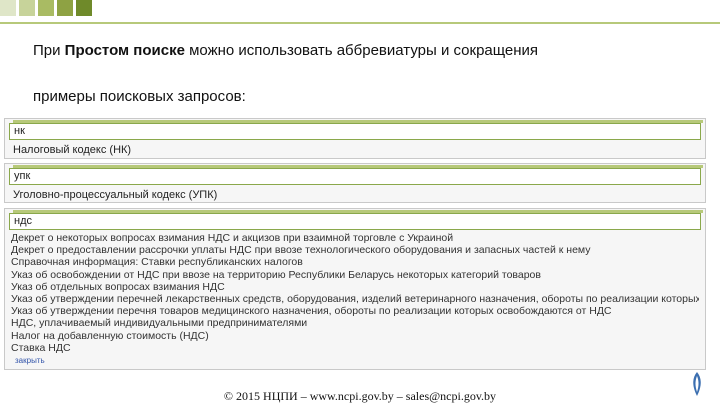  Describe the element at coordinates (356, 175) in the screenshot. I see `search-input-upk: упк` at that location.